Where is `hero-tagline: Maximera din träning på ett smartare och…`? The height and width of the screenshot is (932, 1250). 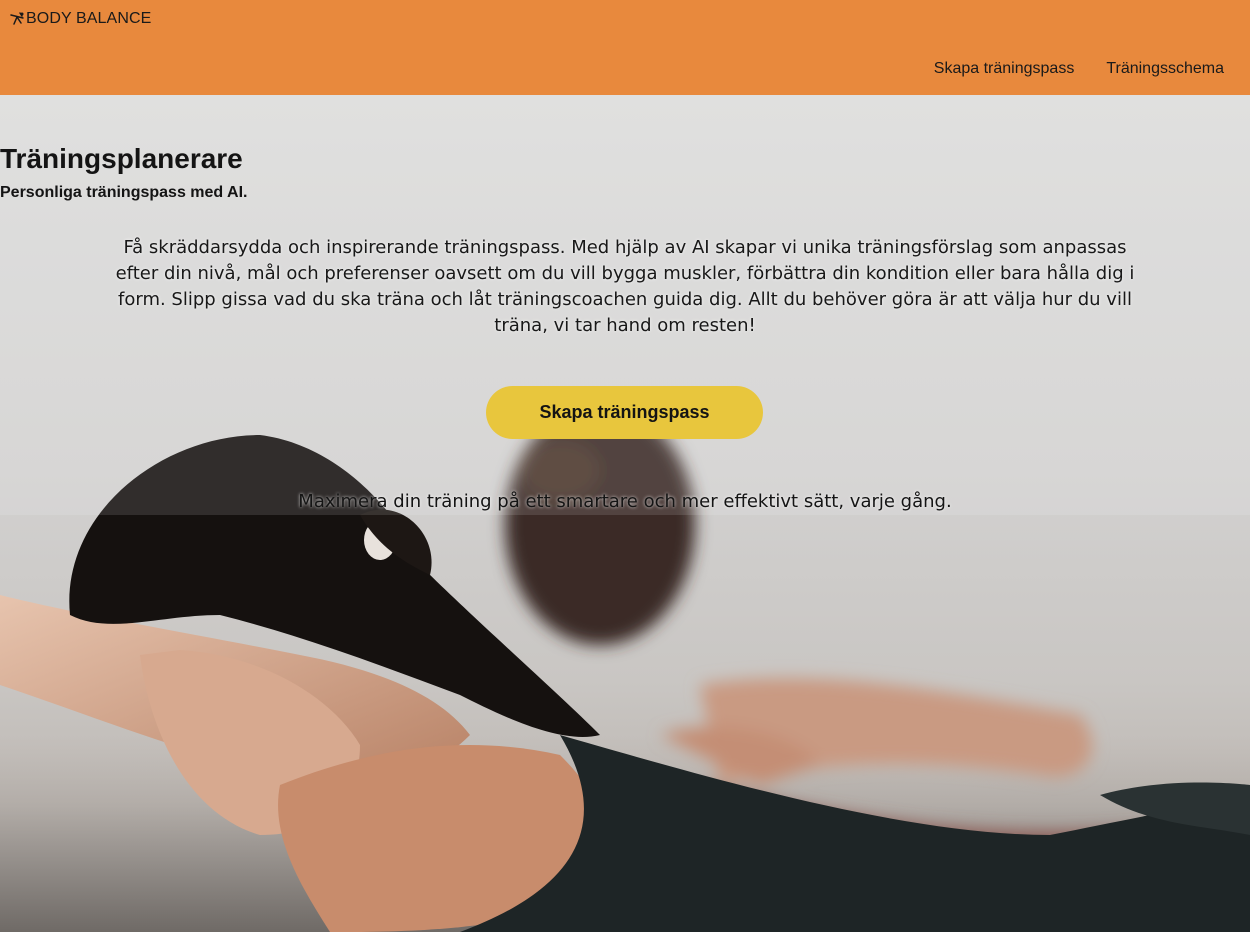 hero-tagline: Maximera din träning på ett smartare och… is located at coordinates (625, 501).